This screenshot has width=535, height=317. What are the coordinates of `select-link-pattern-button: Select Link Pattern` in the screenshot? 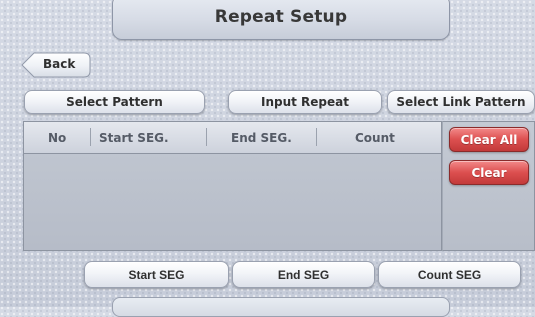 It's located at (461, 102).